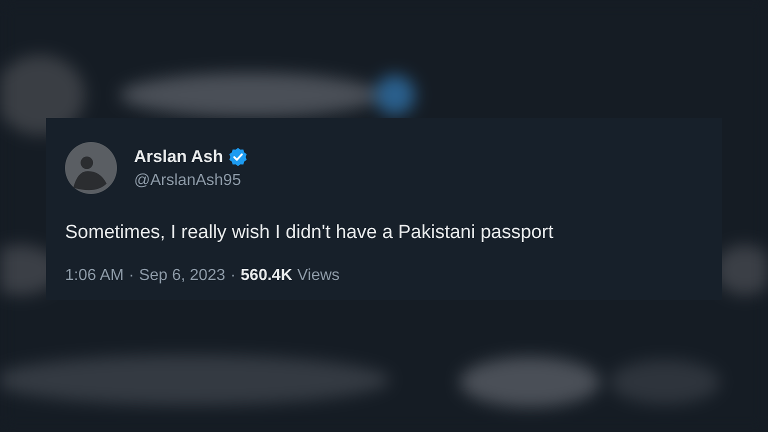  What do you see at coordinates (266, 276) in the screenshot?
I see `view-count: 560.4K` at bounding box center [266, 276].